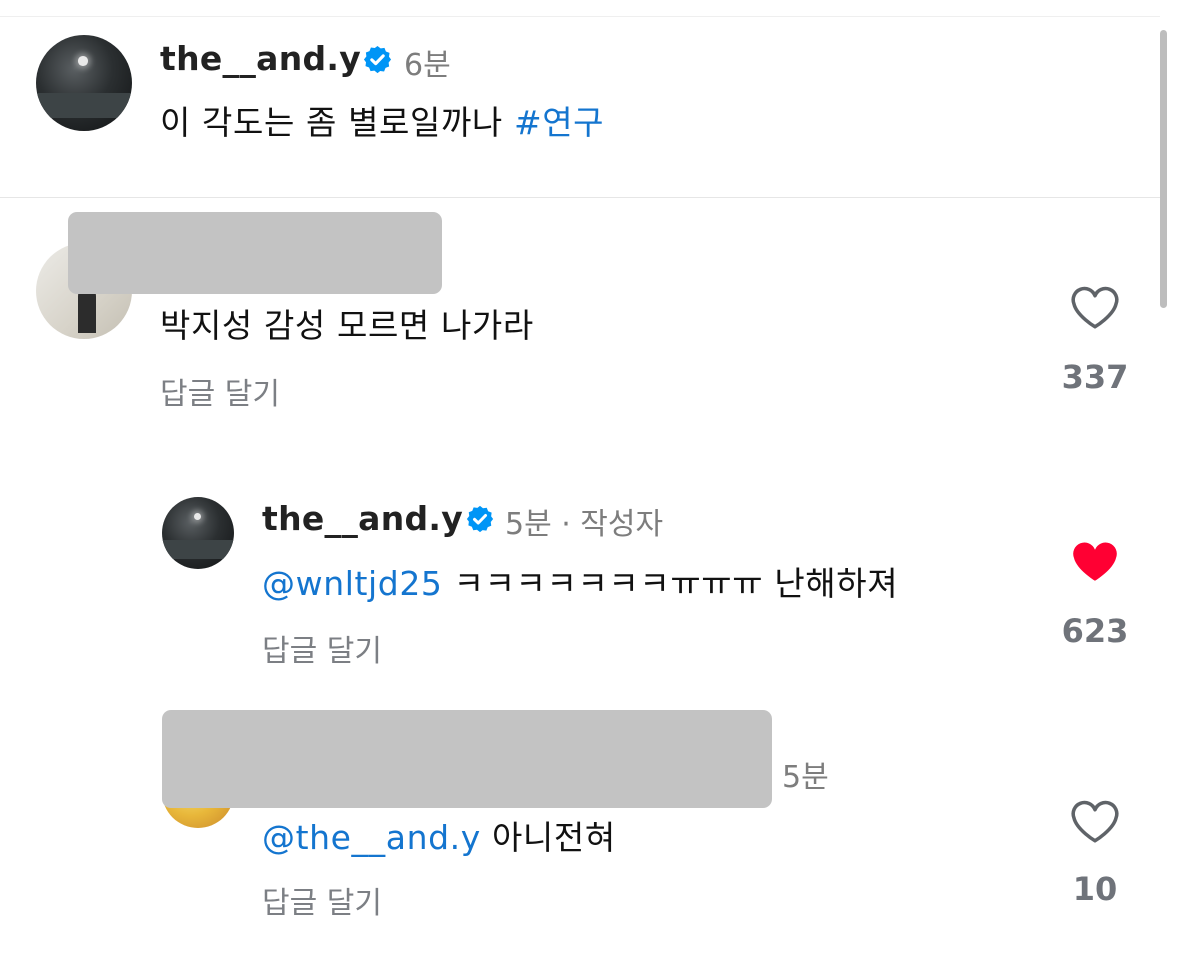 The width and height of the screenshot is (1179, 968). Describe the element at coordinates (427, 65) in the screenshot. I see `post-timestamp: 6분` at that location.